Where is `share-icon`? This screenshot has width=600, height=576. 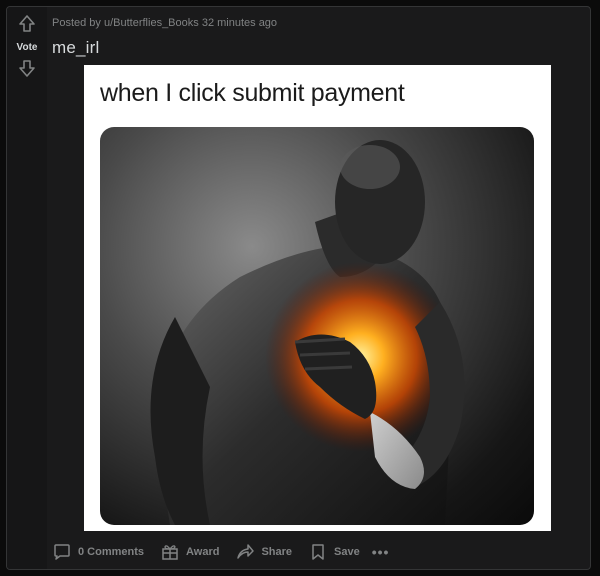
share-icon is located at coordinates (245, 552).